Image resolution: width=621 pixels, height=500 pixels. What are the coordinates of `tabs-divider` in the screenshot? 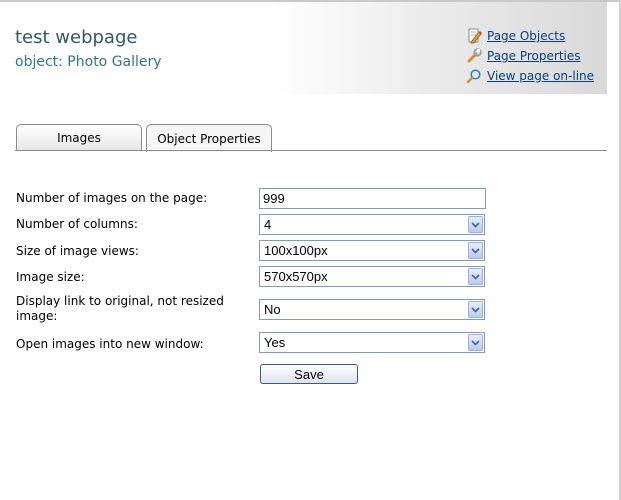 It's located at (311, 150).